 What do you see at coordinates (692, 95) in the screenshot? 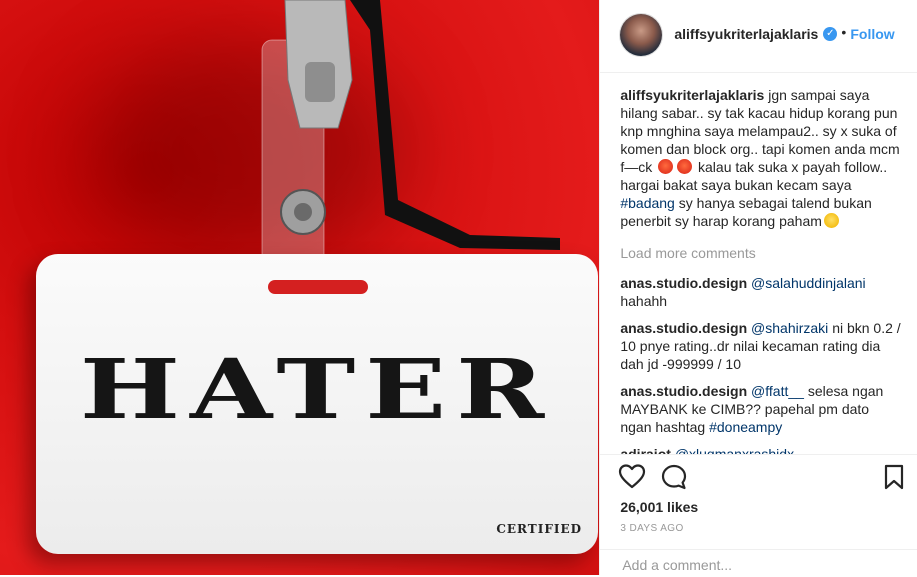
I see `caption-author: aliffsyukriterlajaklaris` at bounding box center [692, 95].